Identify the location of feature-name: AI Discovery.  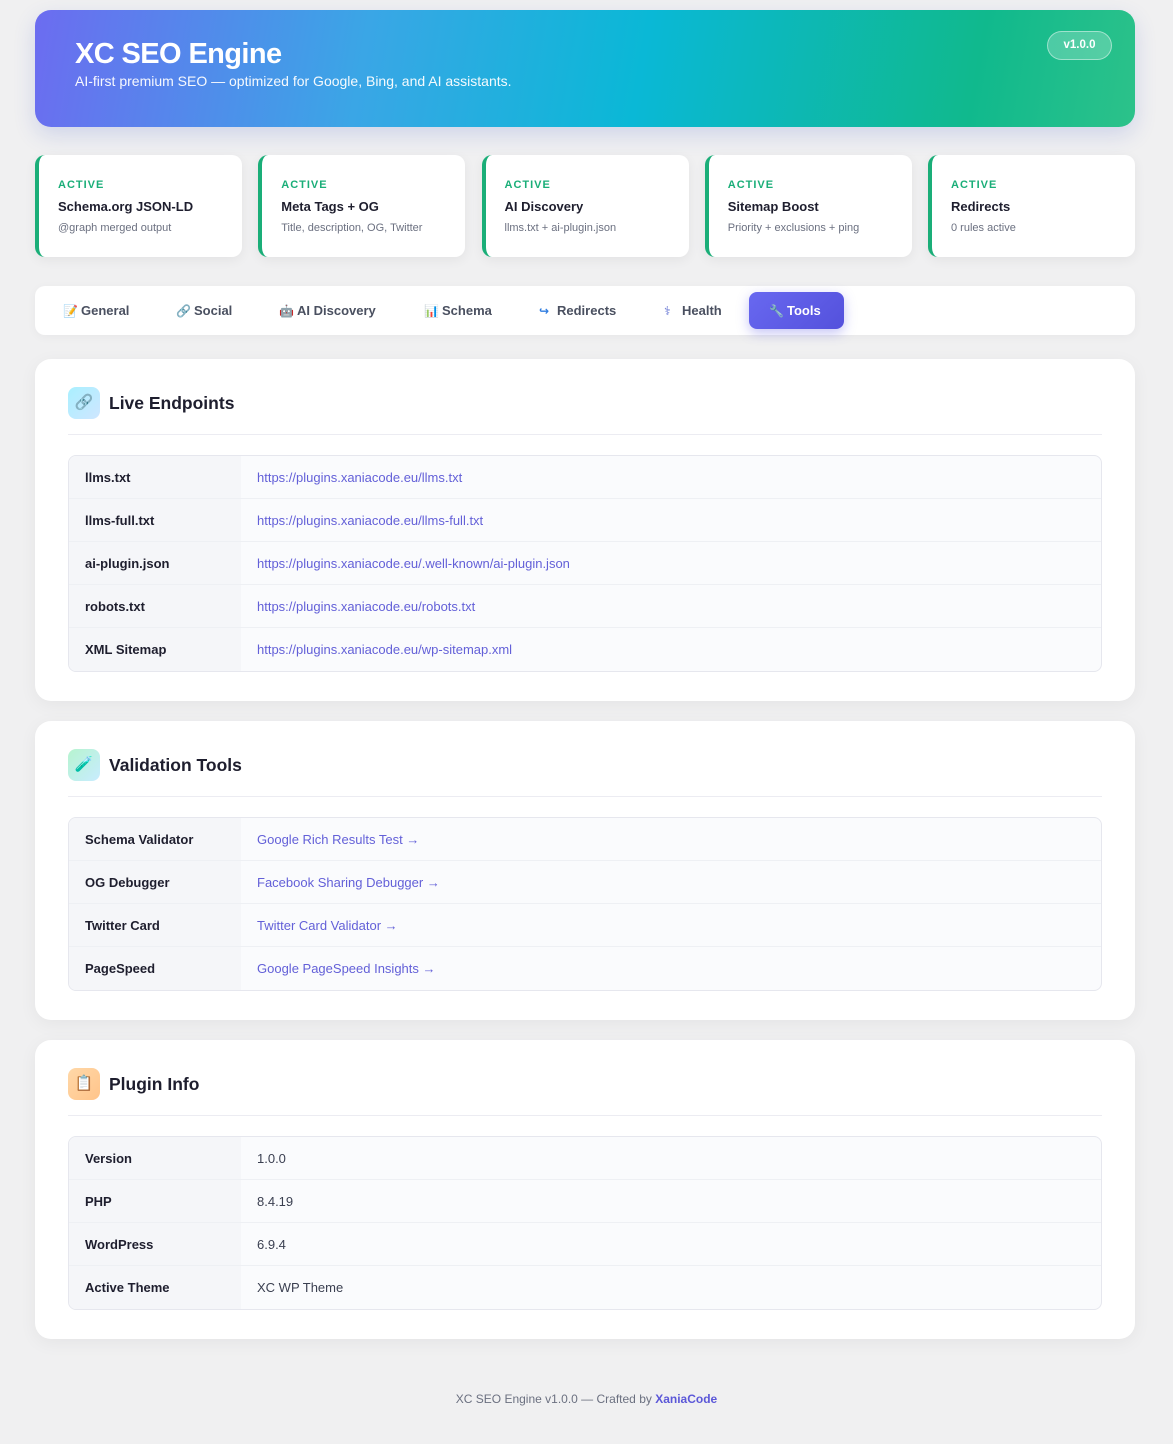
(544, 206).